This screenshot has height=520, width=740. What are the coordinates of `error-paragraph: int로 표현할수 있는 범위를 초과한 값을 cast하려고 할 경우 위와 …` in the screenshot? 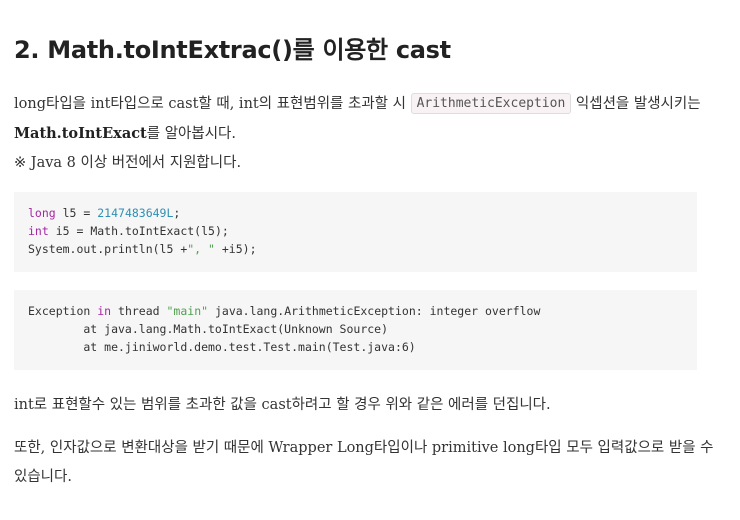 It's located at (282, 405).